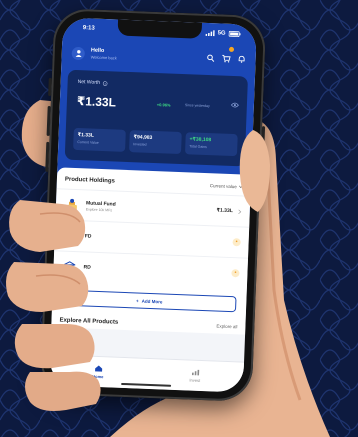 Image resolution: width=358 pixels, height=437 pixels. What do you see at coordinates (88, 236) in the screenshot?
I see `holding-name: FD` at bounding box center [88, 236].